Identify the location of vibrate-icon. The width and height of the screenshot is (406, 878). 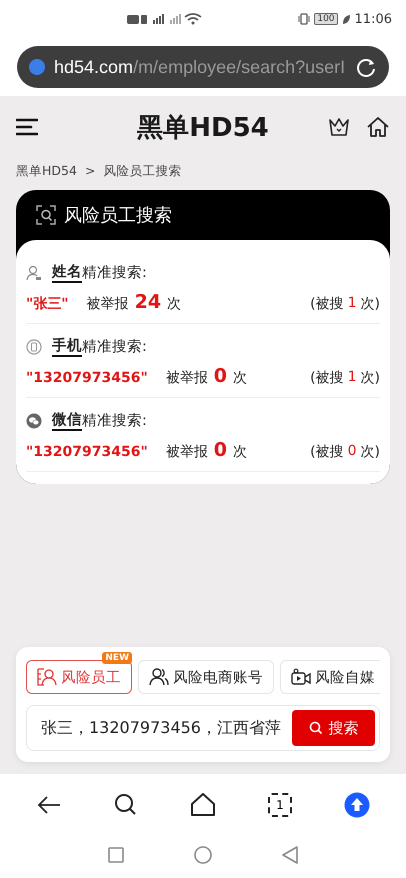
(304, 19).